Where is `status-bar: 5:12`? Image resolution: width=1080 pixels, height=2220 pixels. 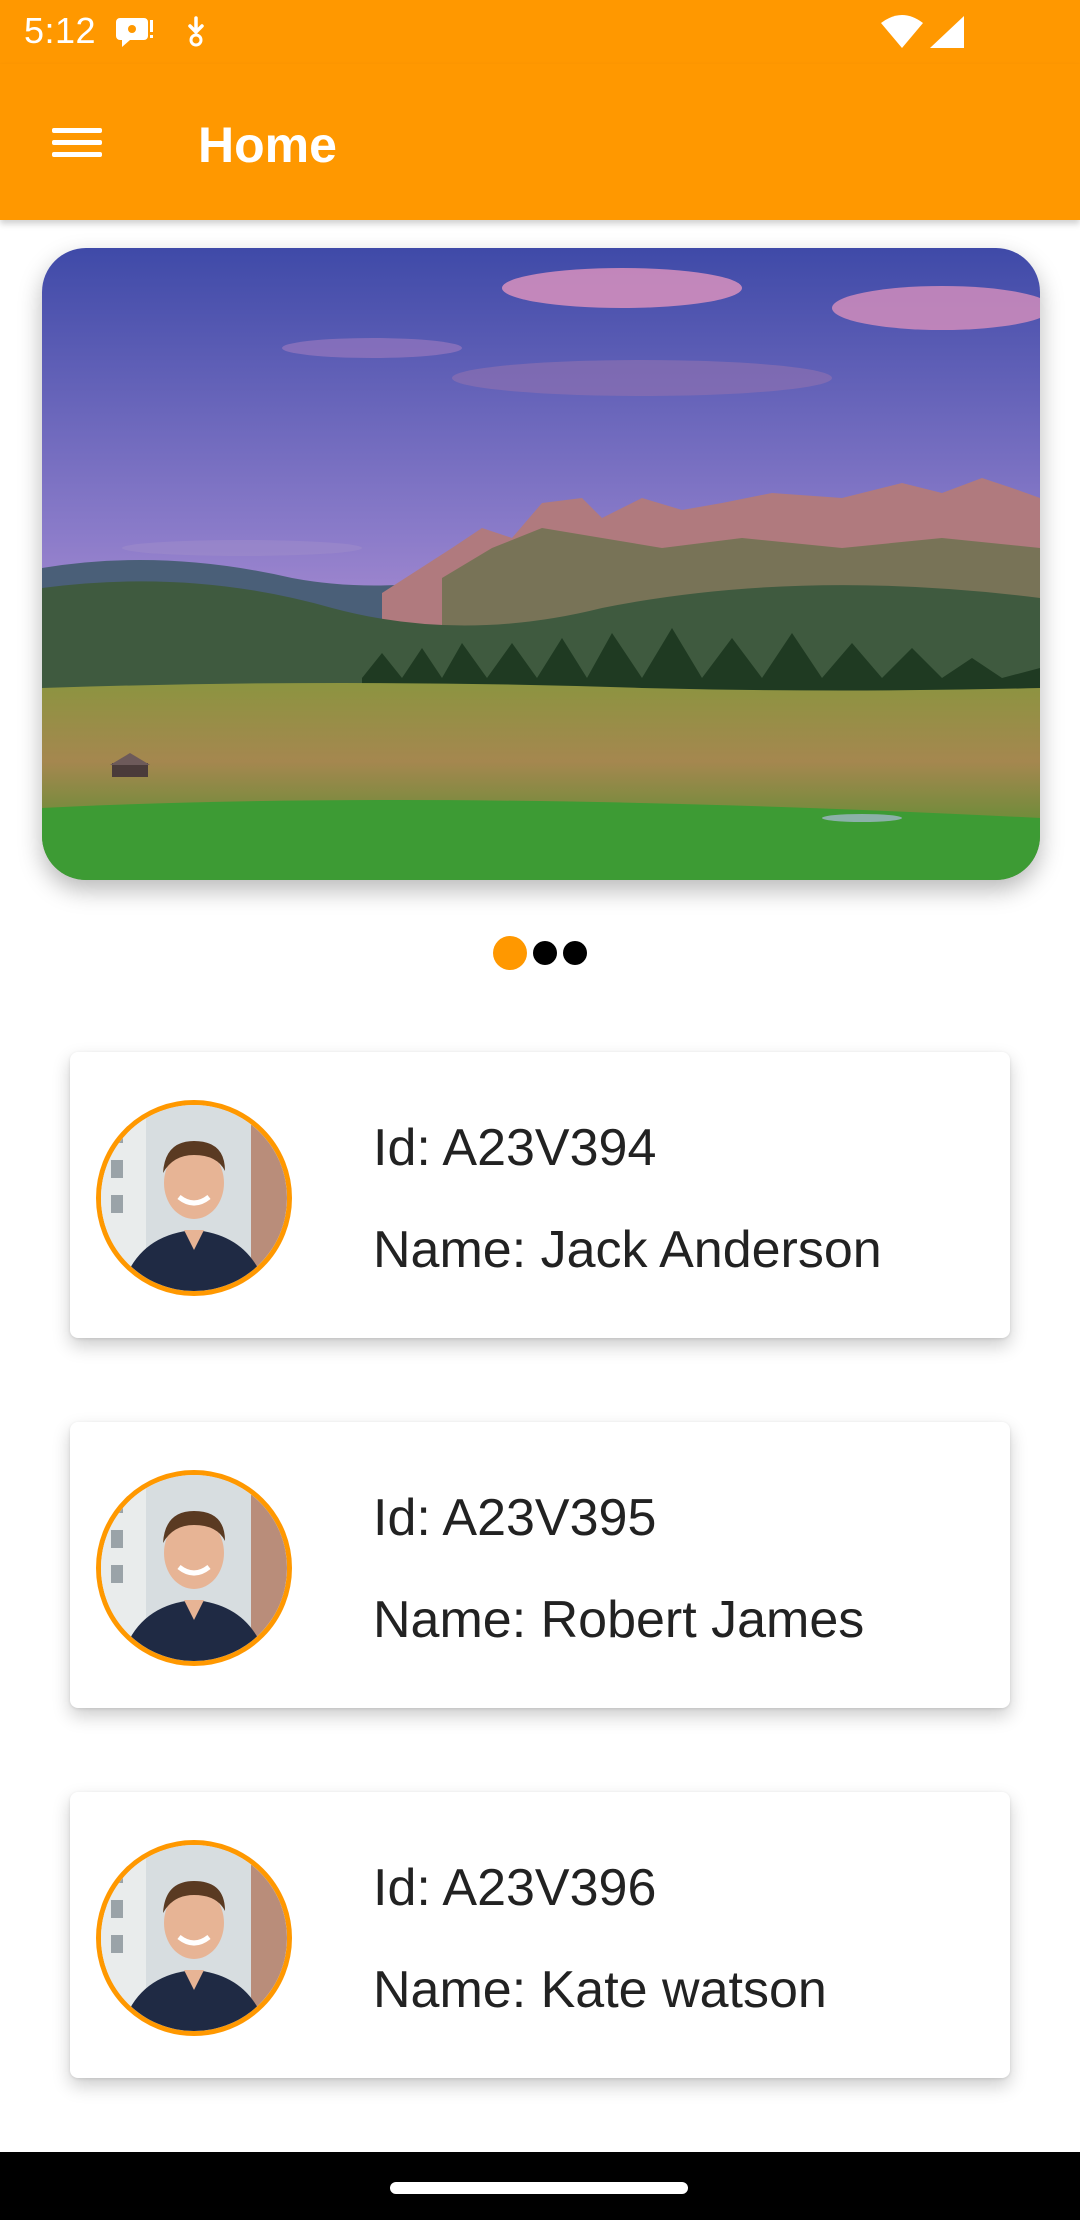 status-bar: 5:12 is located at coordinates (540, 32).